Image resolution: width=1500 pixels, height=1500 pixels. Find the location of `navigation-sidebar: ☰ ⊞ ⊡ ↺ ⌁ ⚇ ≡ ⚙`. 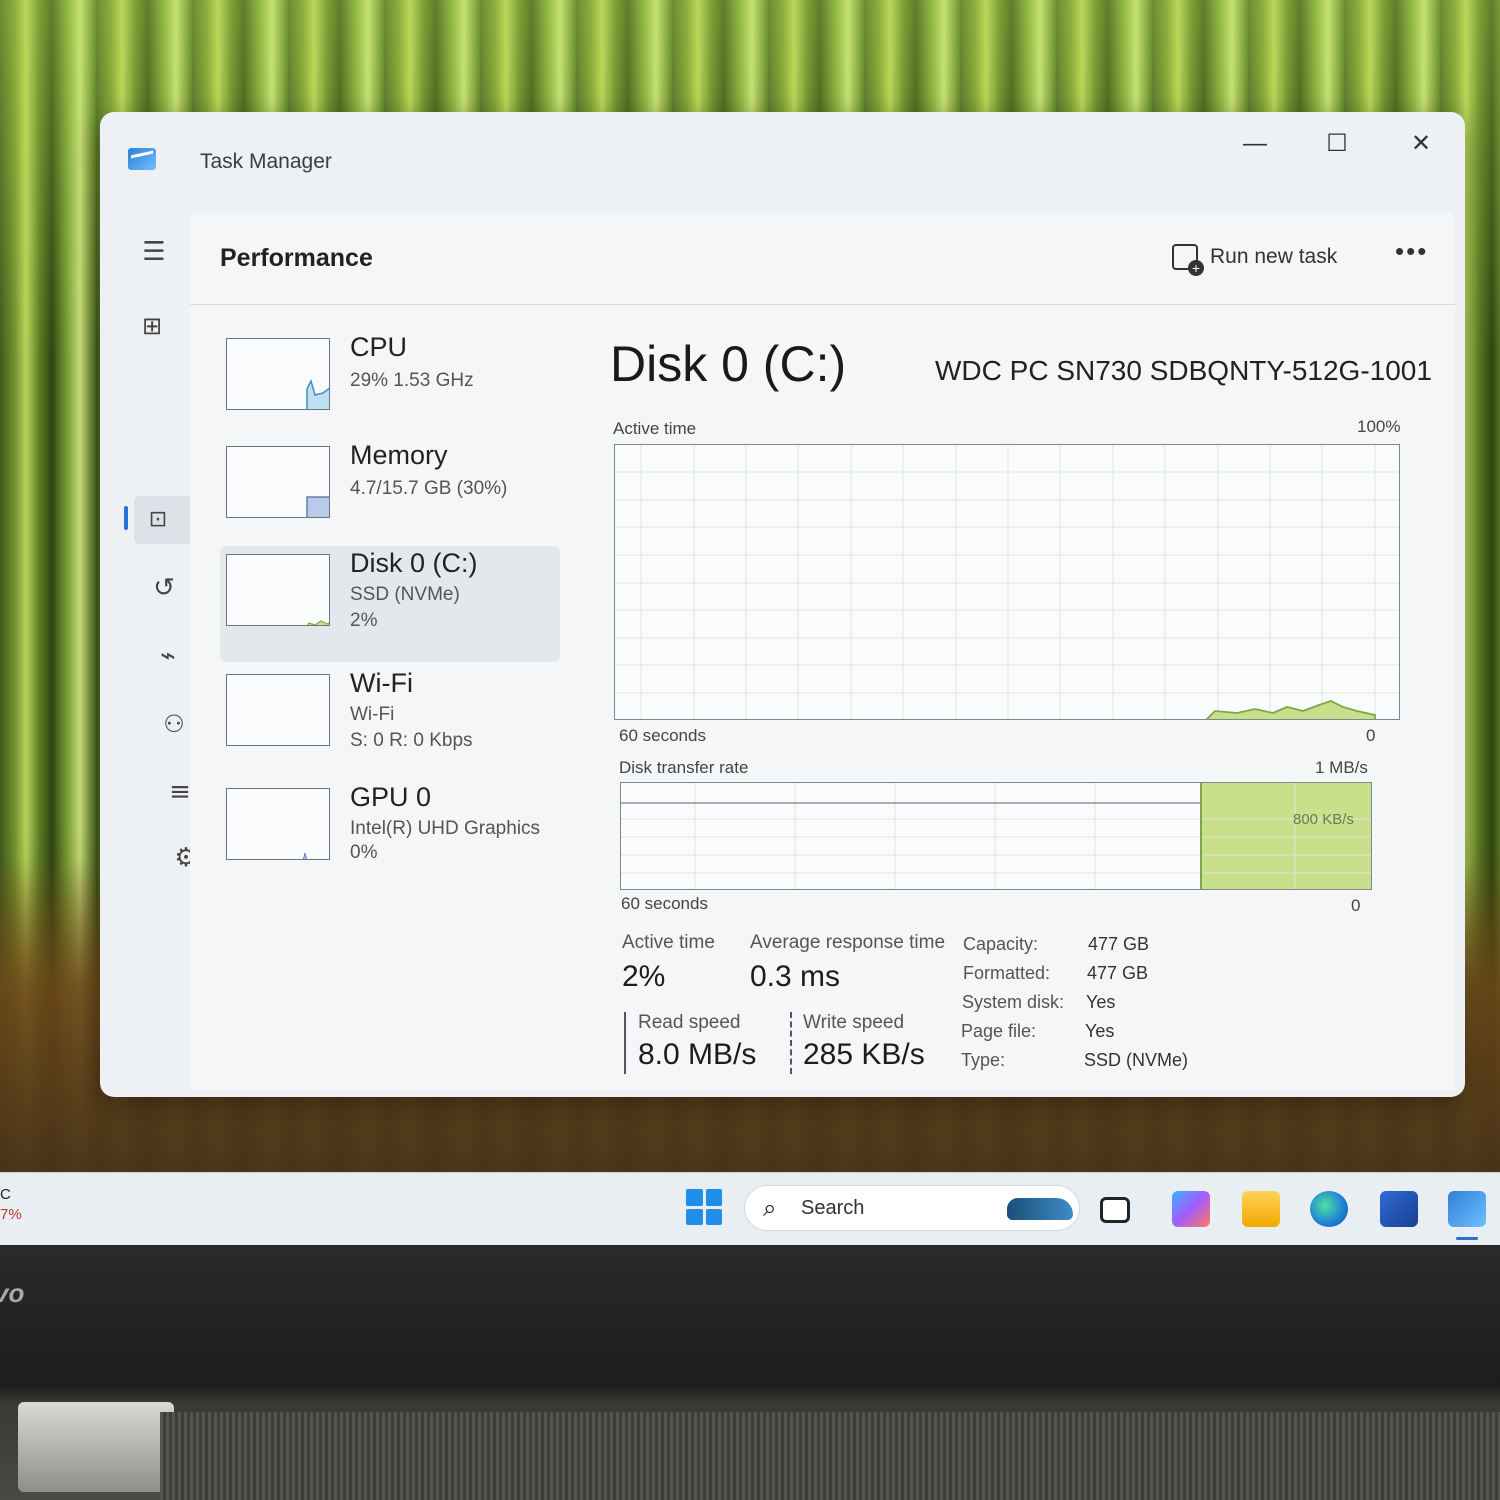

navigation-sidebar: ☰ ⊞ ⊡ ↺ ⌁ ⚇ ≡ ⚙ is located at coordinates (160, 662).